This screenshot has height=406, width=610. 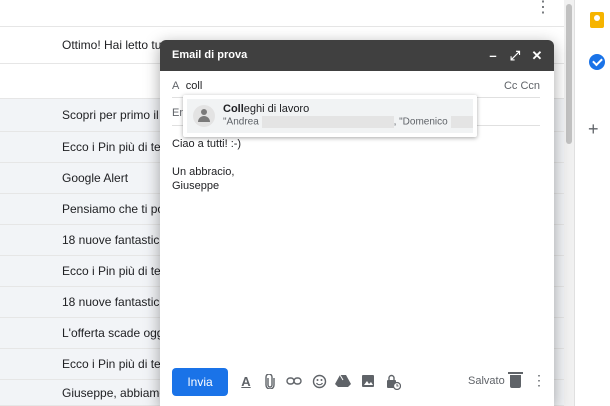 What do you see at coordinates (276, 109) in the screenshot?
I see `suggestion-title-rest: eghi di lavoro` at bounding box center [276, 109].